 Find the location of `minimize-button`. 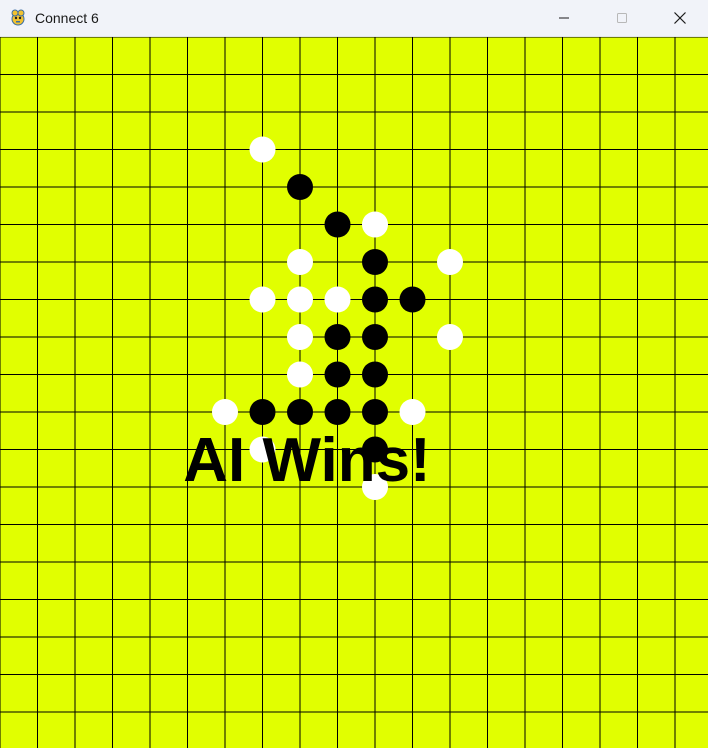

minimize-button is located at coordinates (564, 18).